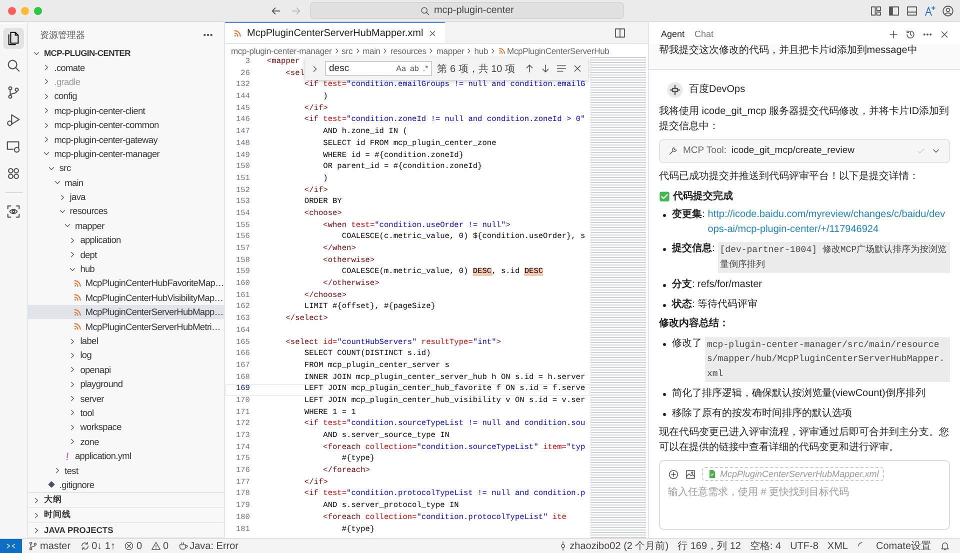 The width and height of the screenshot is (960, 553). Describe the element at coordinates (804, 151) in the screenshot. I see `tool-call-card: MCP Tool: icode_git_mcp/create_review` at that location.